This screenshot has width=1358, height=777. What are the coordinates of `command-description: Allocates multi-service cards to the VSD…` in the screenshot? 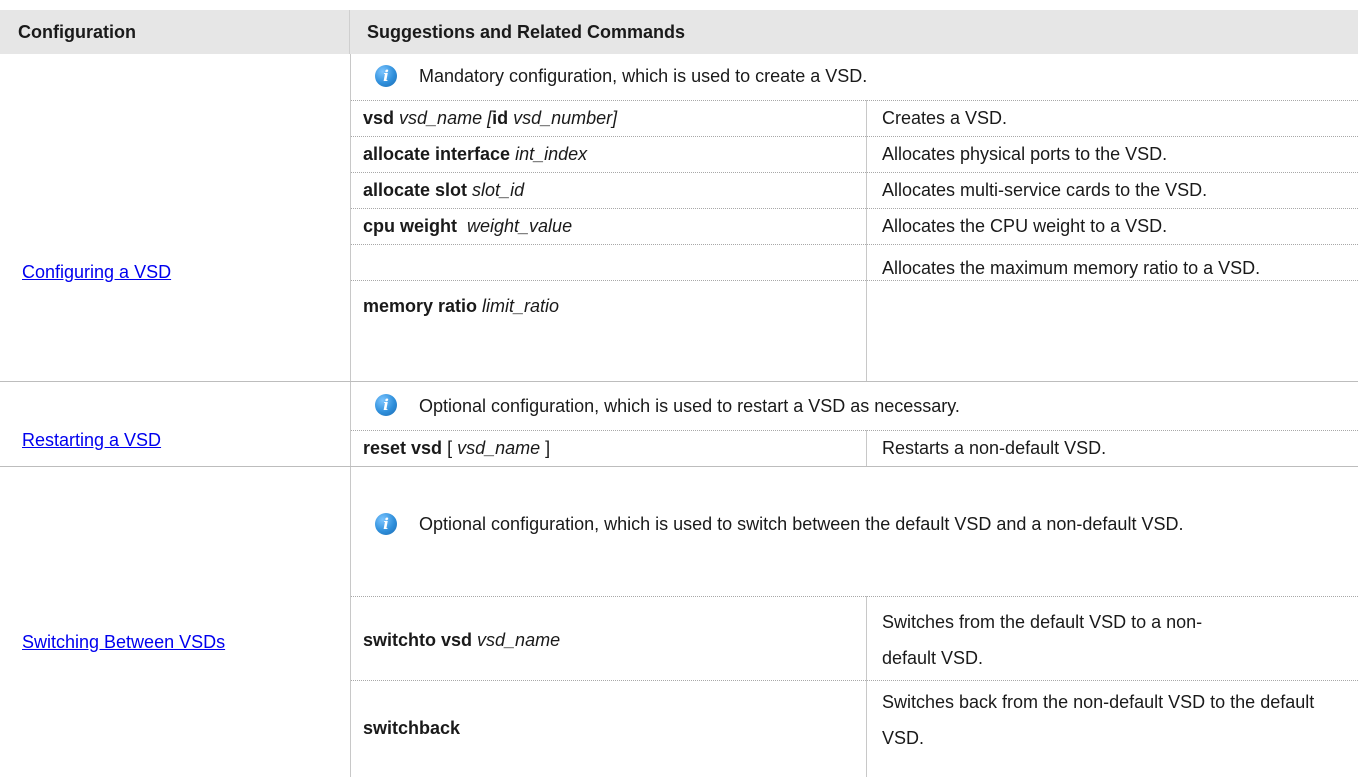 It's located at (1045, 190).